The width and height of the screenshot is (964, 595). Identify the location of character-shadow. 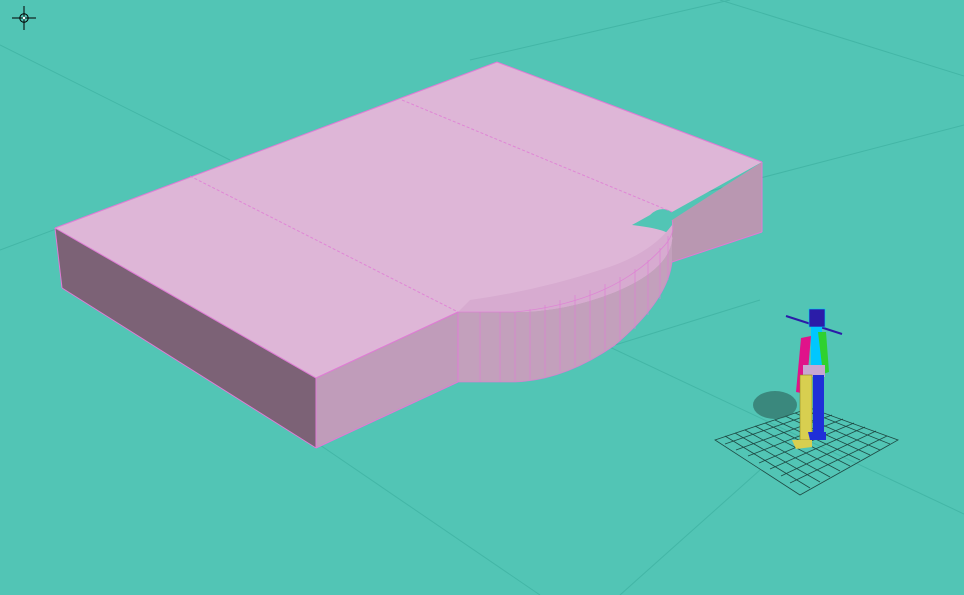
(775, 405).